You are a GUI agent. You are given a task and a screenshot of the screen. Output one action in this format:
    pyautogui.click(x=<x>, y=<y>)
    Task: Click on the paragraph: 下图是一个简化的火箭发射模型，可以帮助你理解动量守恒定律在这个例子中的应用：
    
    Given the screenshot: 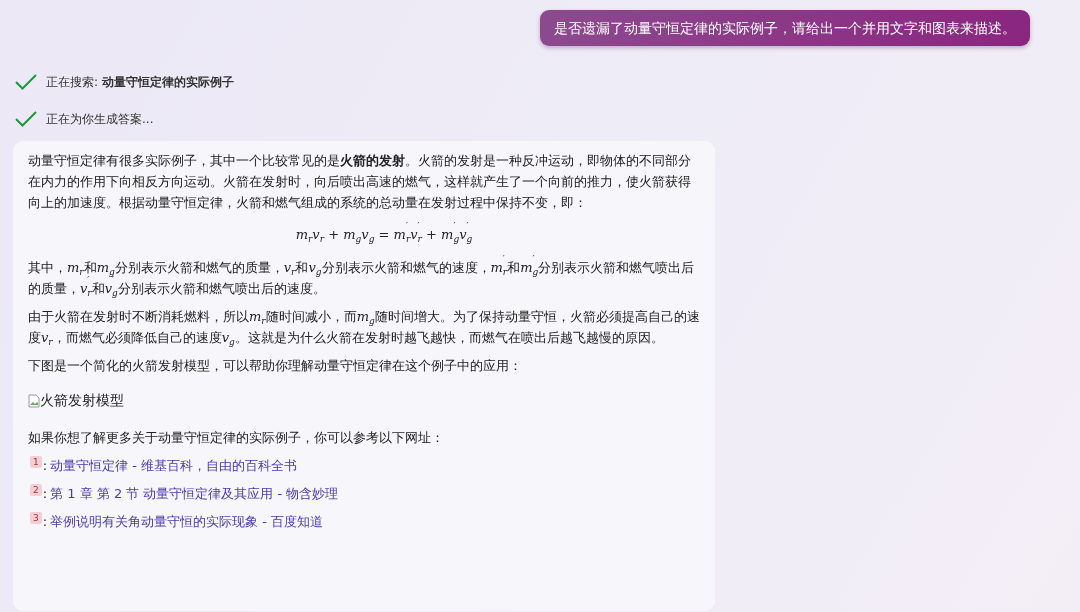 What is the action you would take?
    pyautogui.click(x=275, y=366)
    